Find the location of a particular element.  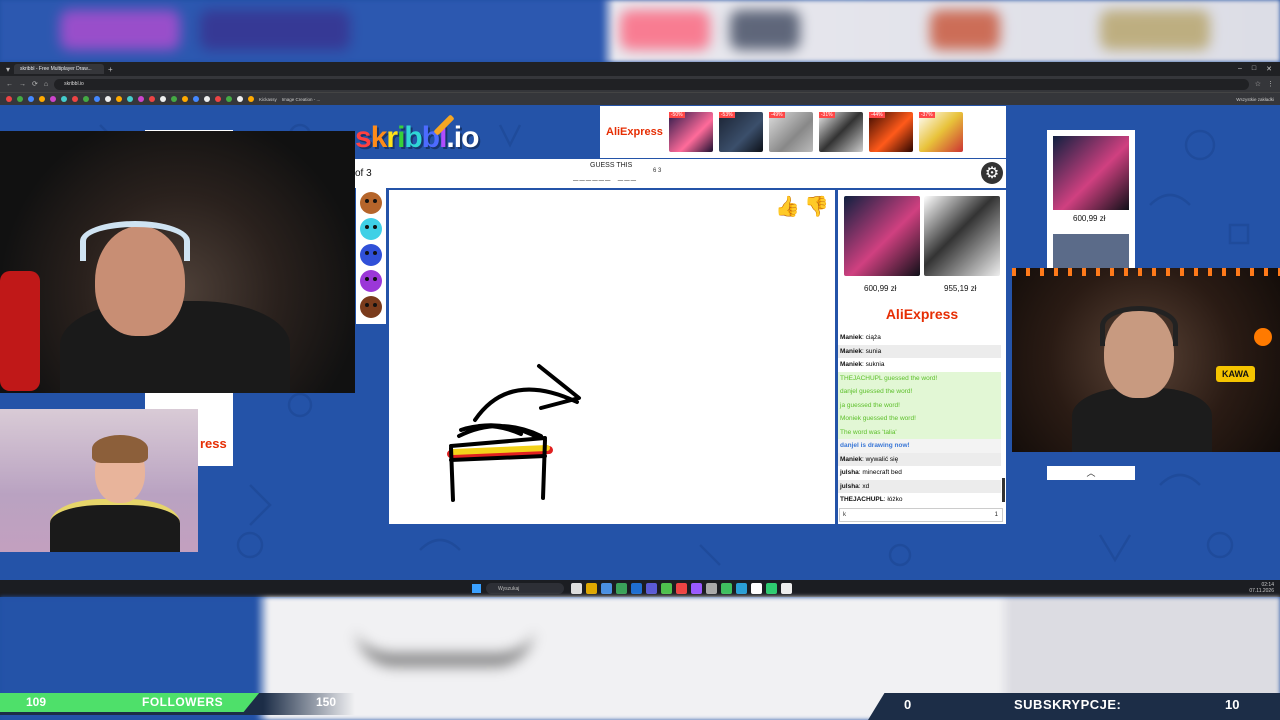

taskbar-search: Wyszukaj is located at coordinates (525, 588).